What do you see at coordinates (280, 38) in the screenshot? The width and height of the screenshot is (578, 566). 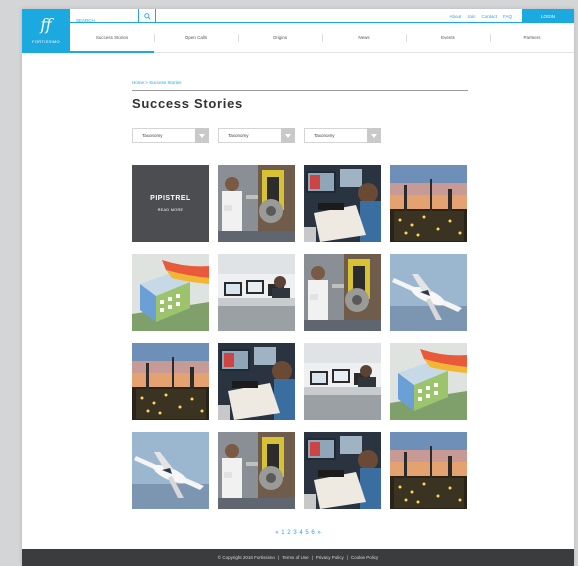 I see `nav-origins: Origins` at bounding box center [280, 38].